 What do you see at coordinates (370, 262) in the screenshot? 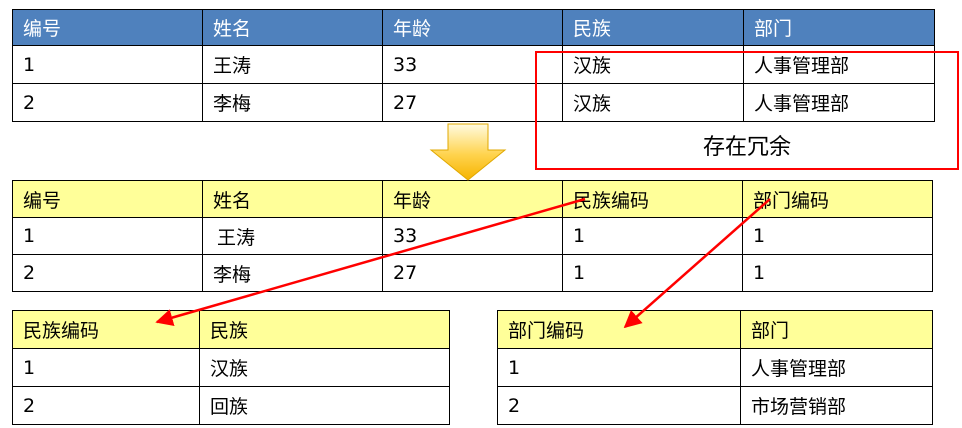
I see `ethnicity-link-arrow` at bounding box center [370, 262].